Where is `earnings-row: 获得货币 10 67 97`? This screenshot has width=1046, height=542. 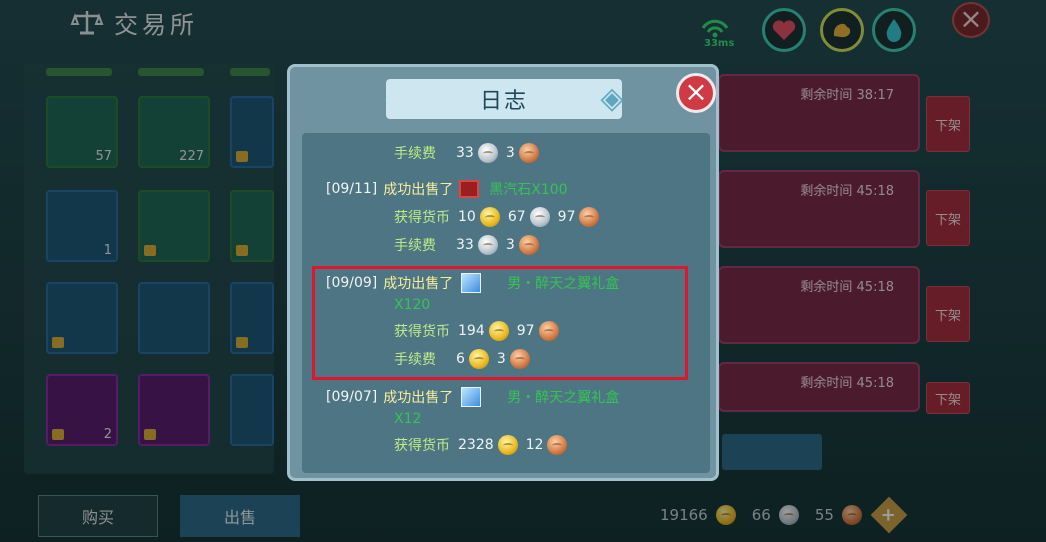
earnings-row: 获得货币 10 67 97 is located at coordinates (497, 217).